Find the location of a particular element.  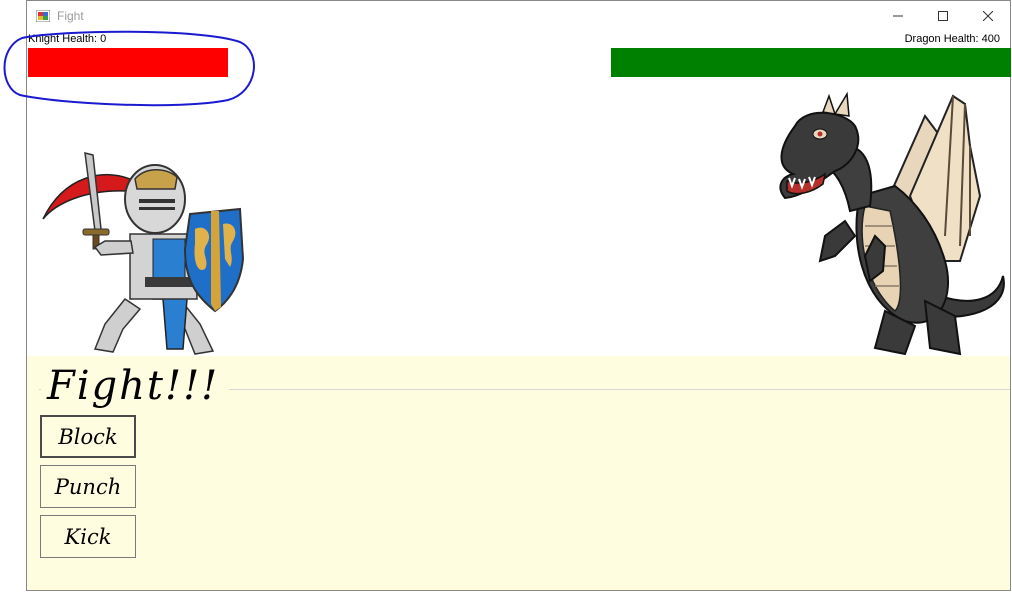

app-icon is located at coordinates (43, 16).